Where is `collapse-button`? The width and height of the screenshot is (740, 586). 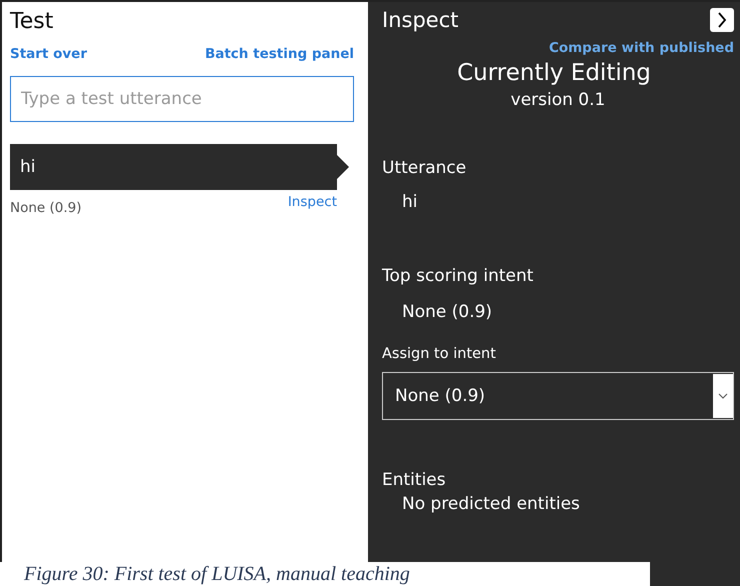 collapse-button is located at coordinates (722, 20).